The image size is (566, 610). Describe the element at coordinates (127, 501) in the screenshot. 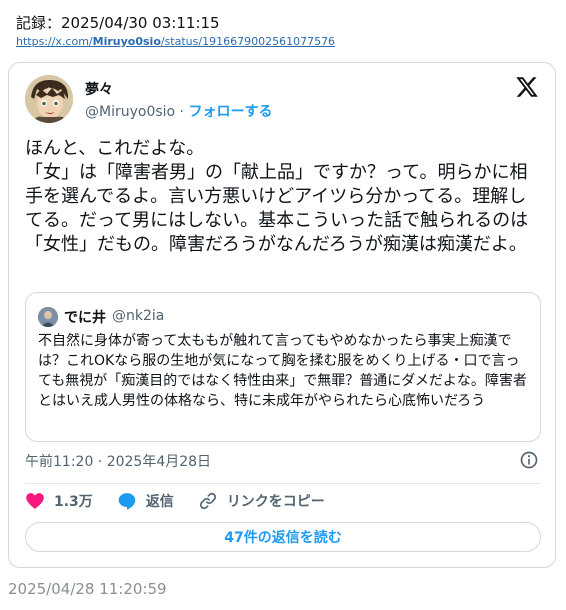

I see `reply-bubble-icon` at that location.